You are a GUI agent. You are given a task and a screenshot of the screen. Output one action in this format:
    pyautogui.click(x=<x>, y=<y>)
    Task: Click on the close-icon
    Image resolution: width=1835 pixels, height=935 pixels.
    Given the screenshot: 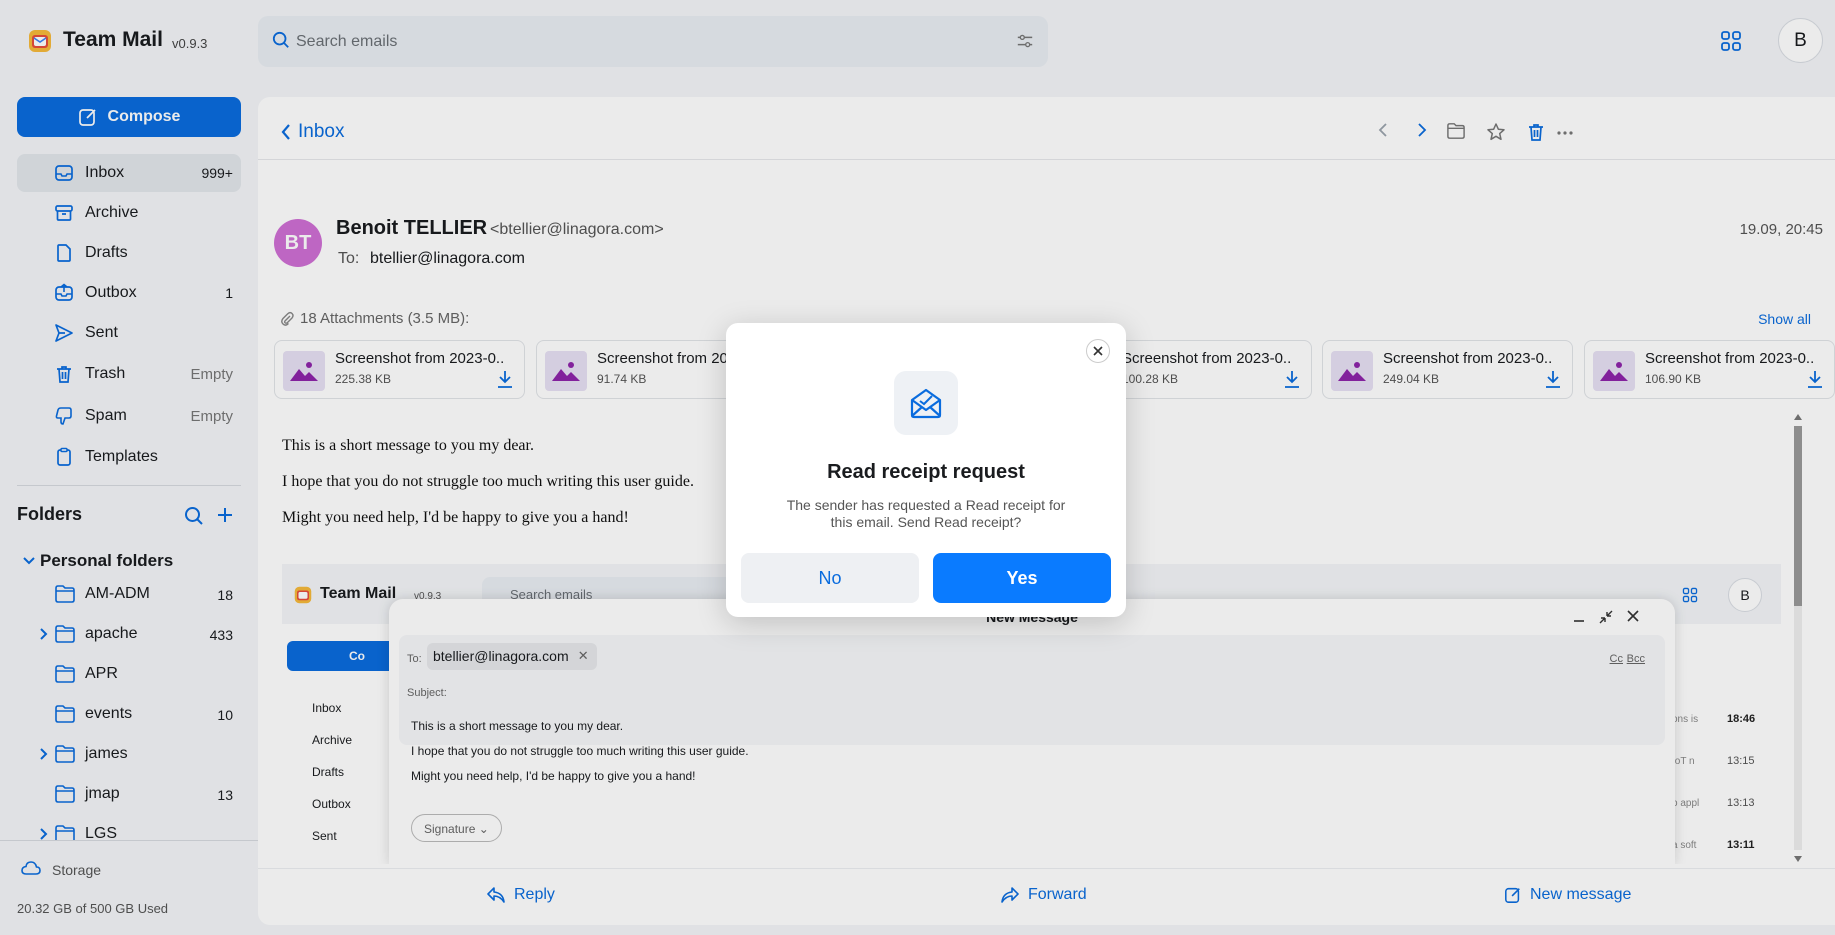 What is the action you would take?
    pyautogui.click(x=1098, y=351)
    